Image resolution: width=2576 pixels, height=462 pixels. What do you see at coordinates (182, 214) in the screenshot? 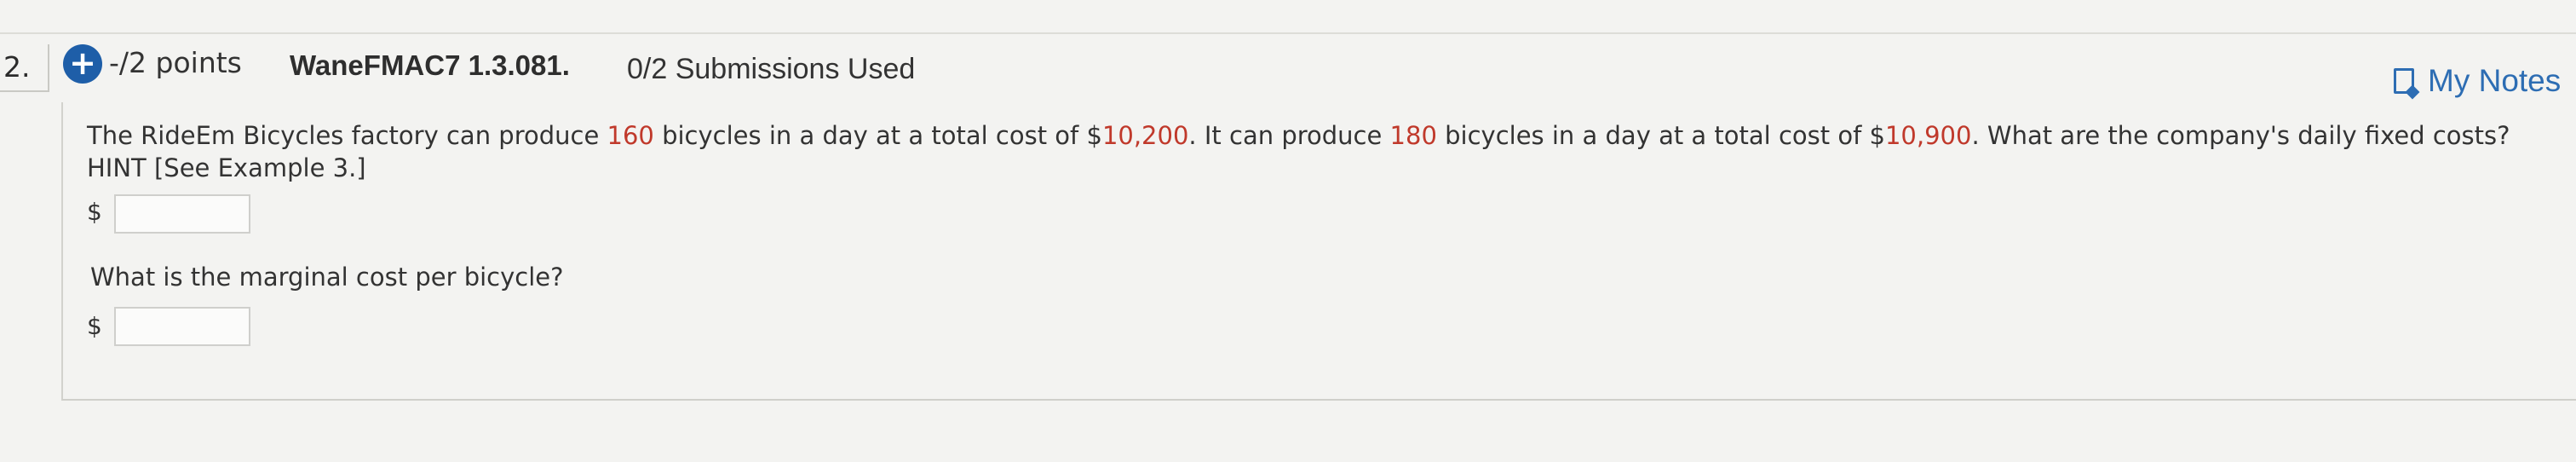
I see `fixed-cost-input` at bounding box center [182, 214].